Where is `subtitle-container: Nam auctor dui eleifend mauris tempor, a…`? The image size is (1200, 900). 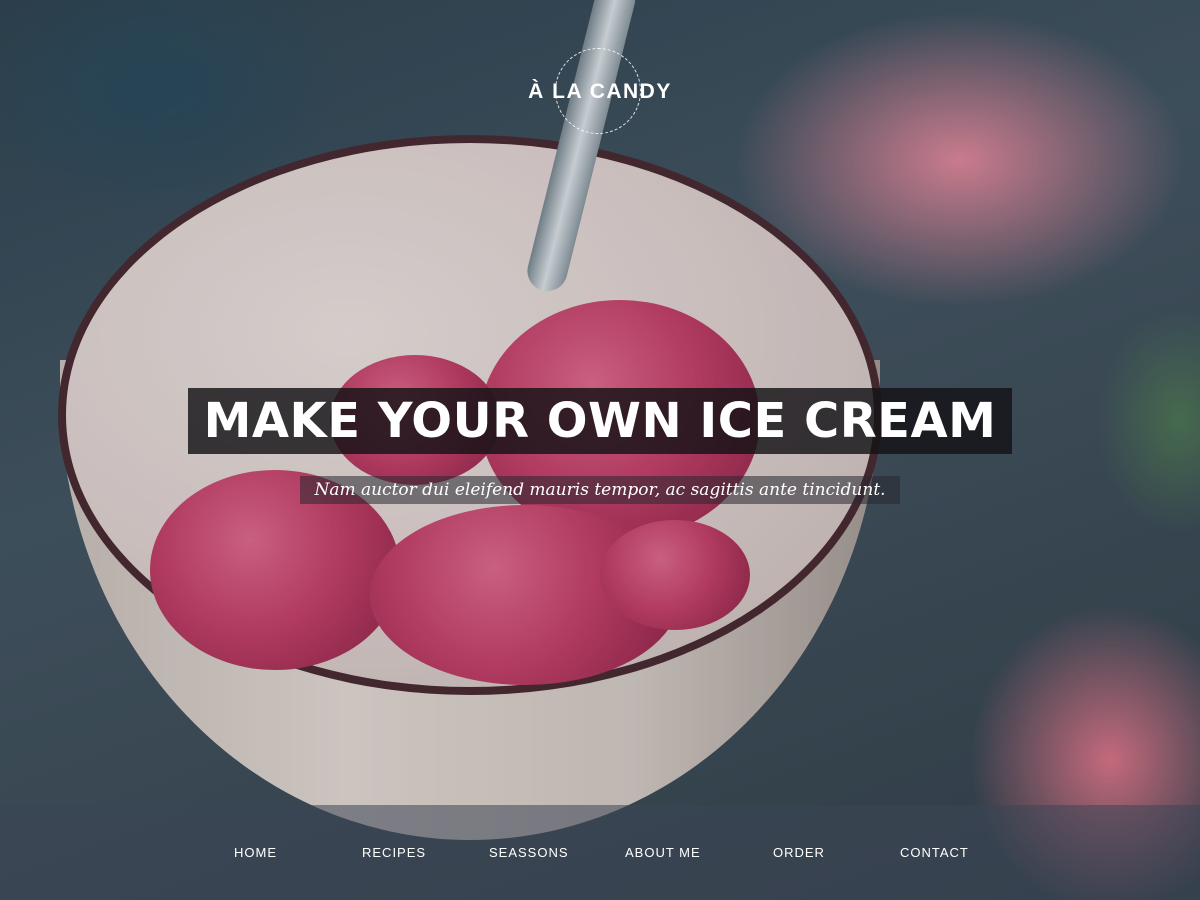
subtitle-container: Nam auctor dui eleifend mauris tempor, a… is located at coordinates (600, 490).